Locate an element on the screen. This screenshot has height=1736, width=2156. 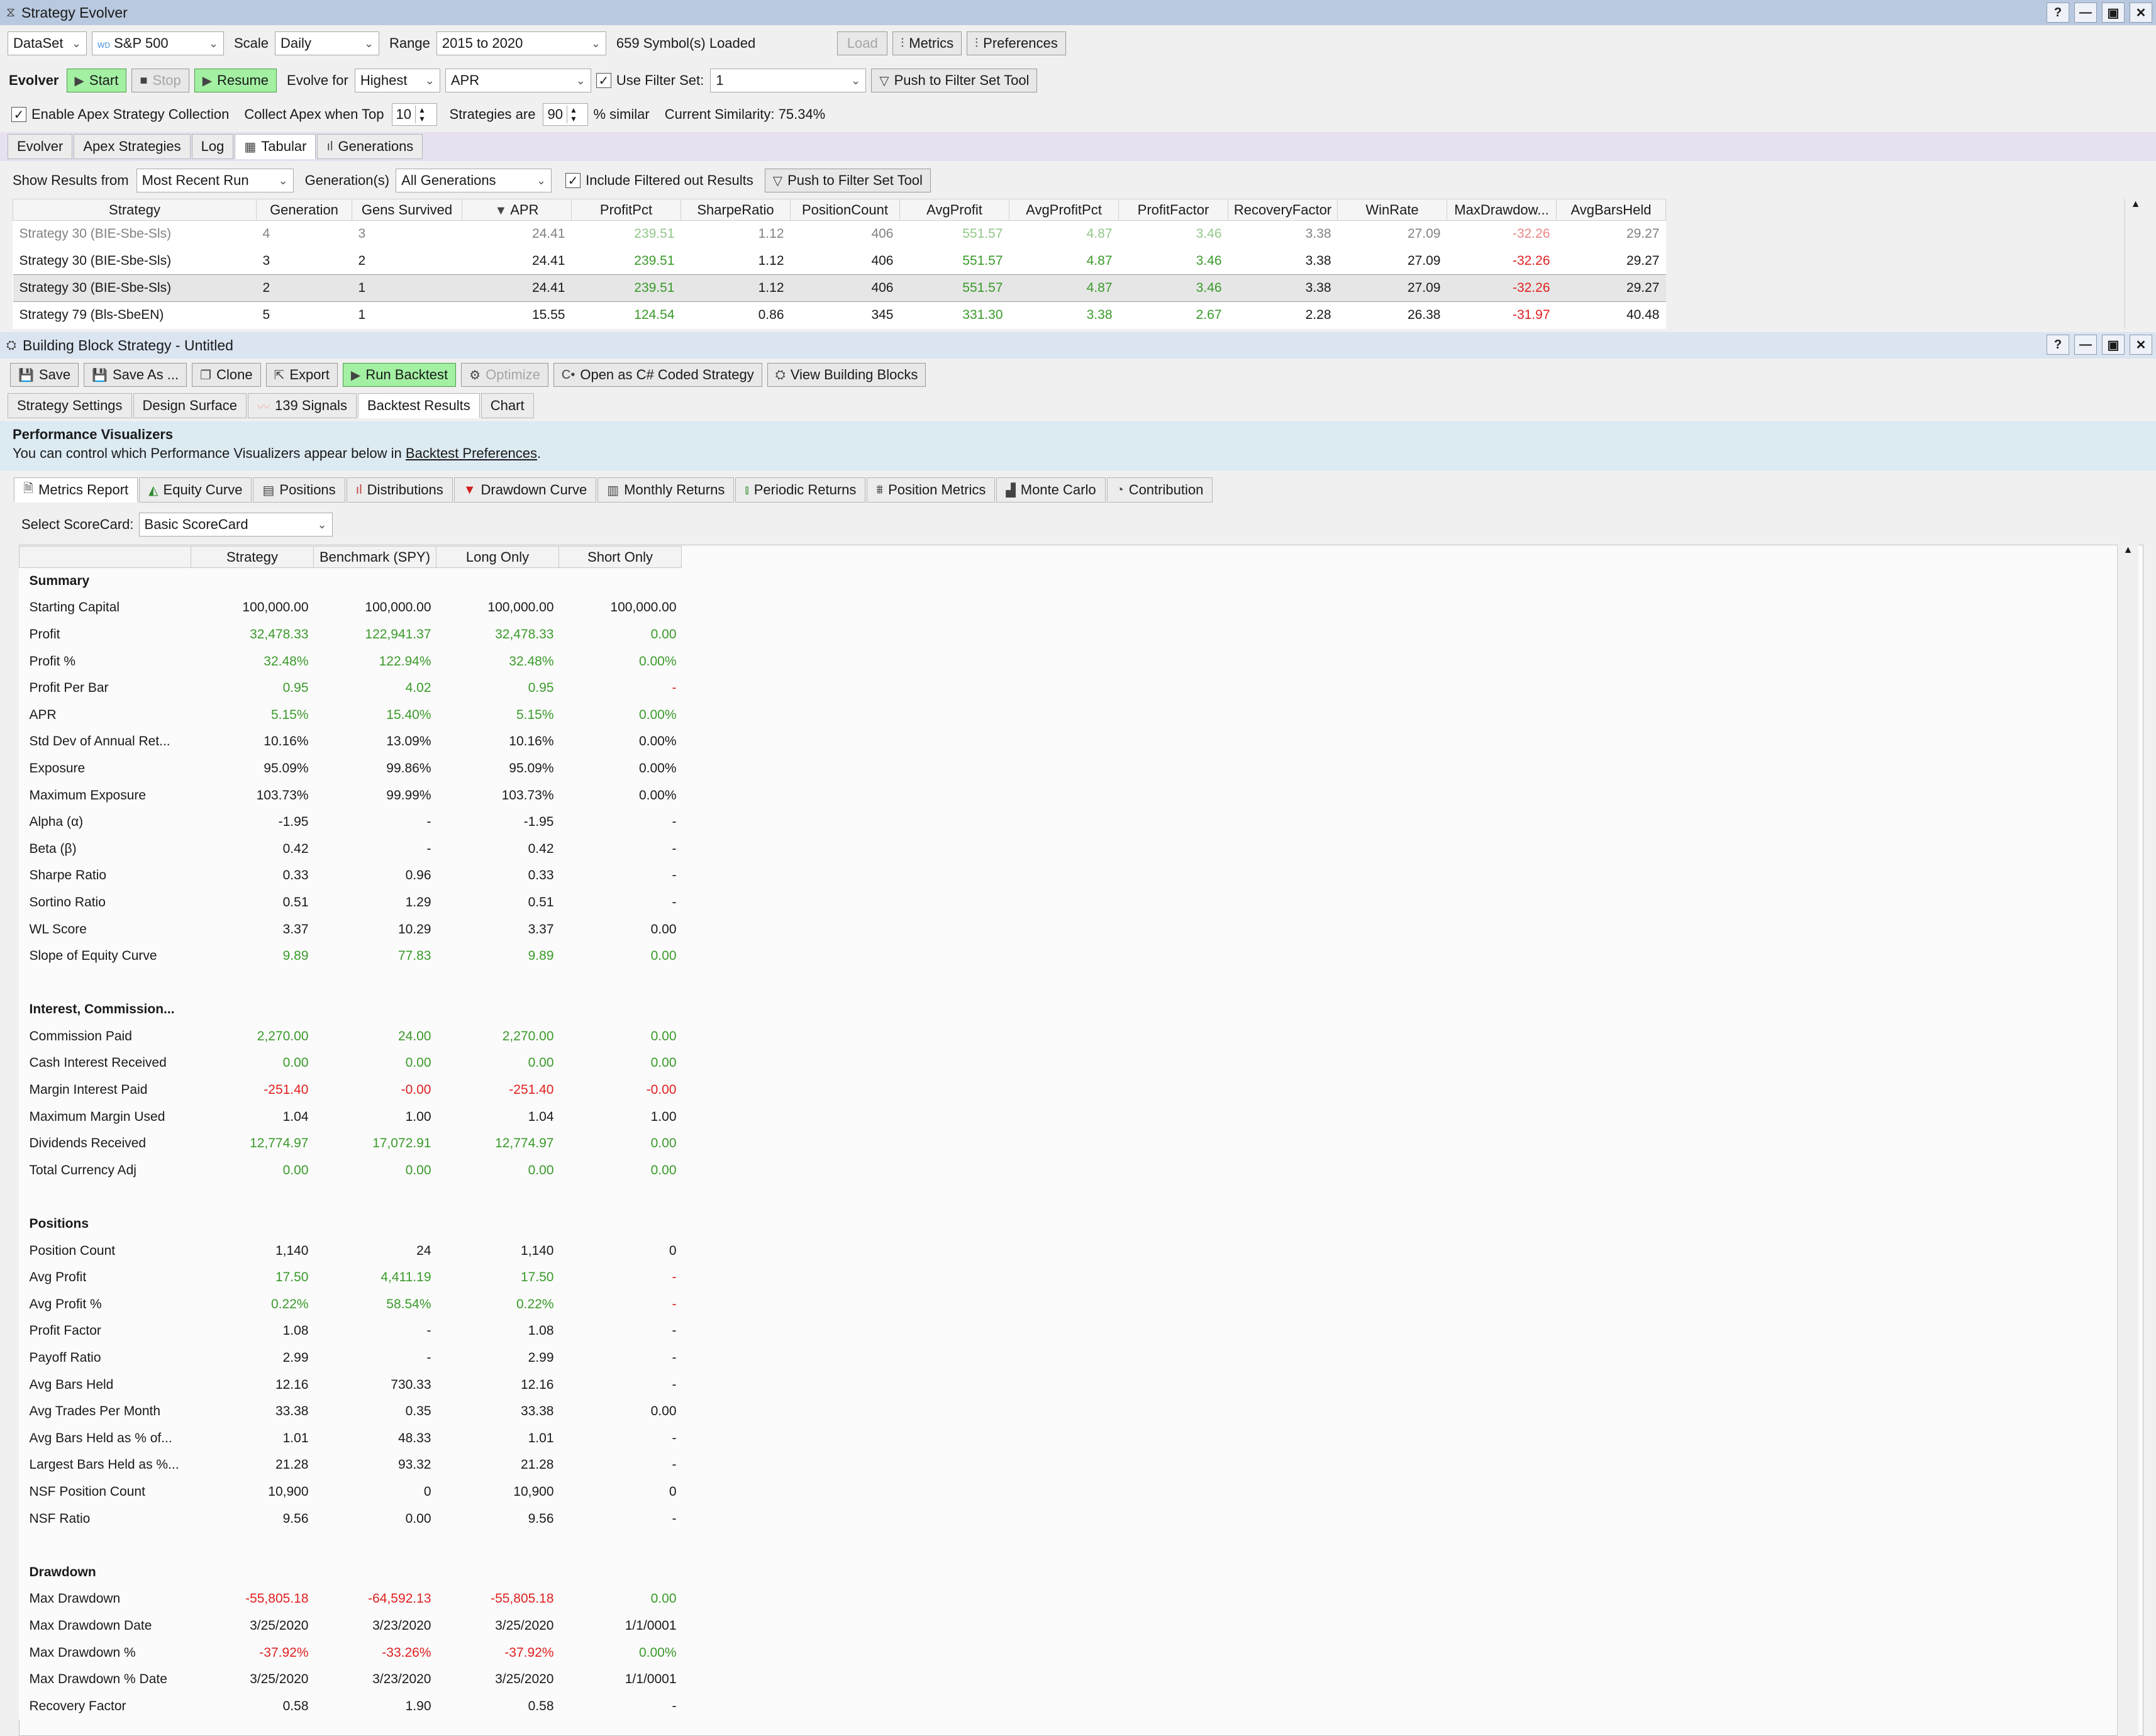
scorecard-select: Basic ScoreCard is located at coordinates (235, 525).